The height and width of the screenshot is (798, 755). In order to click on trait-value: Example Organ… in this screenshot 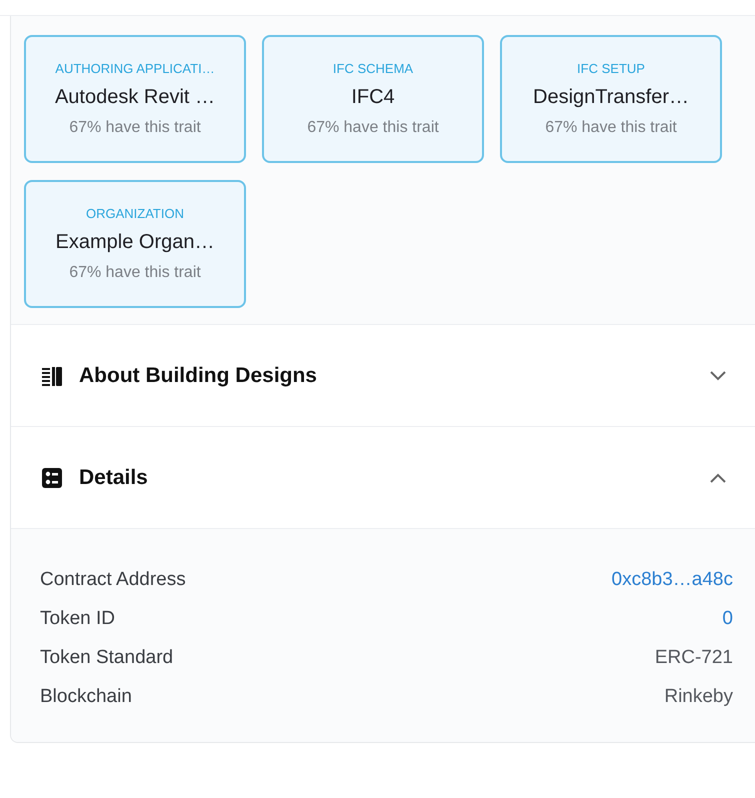, I will do `click(135, 242)`.